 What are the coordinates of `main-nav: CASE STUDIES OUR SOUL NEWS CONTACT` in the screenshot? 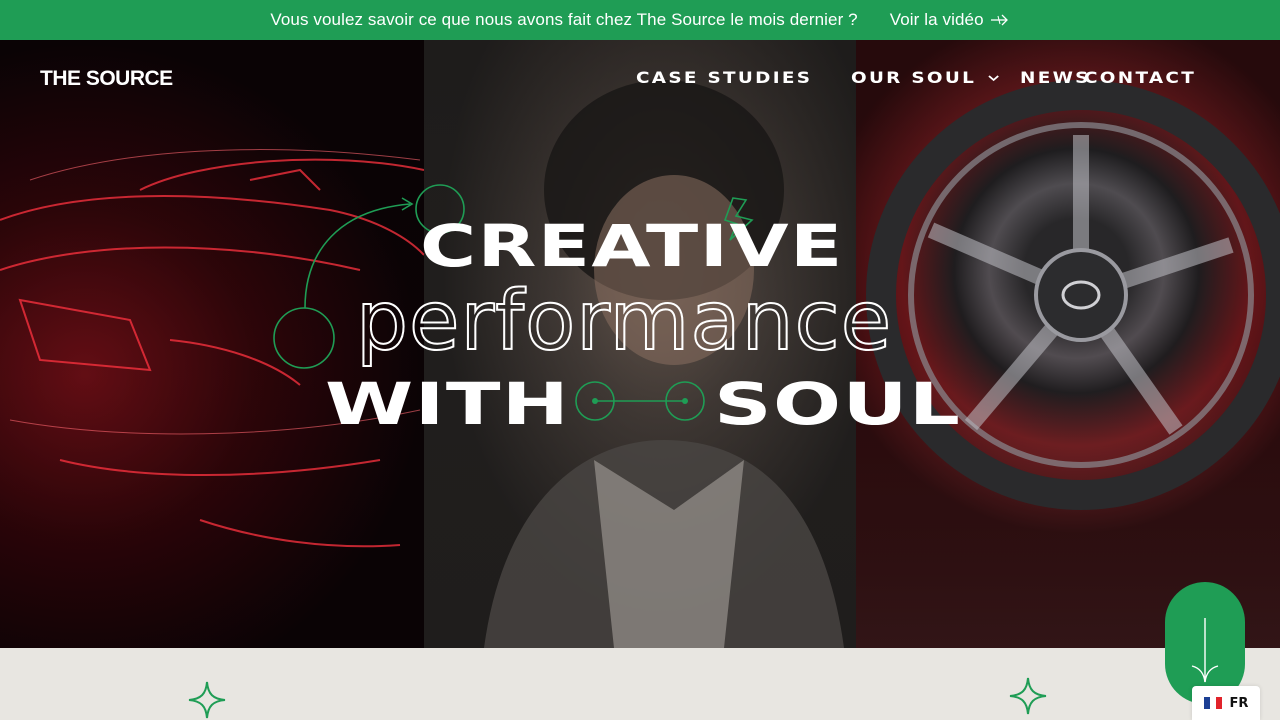 It's located at (914, 77).